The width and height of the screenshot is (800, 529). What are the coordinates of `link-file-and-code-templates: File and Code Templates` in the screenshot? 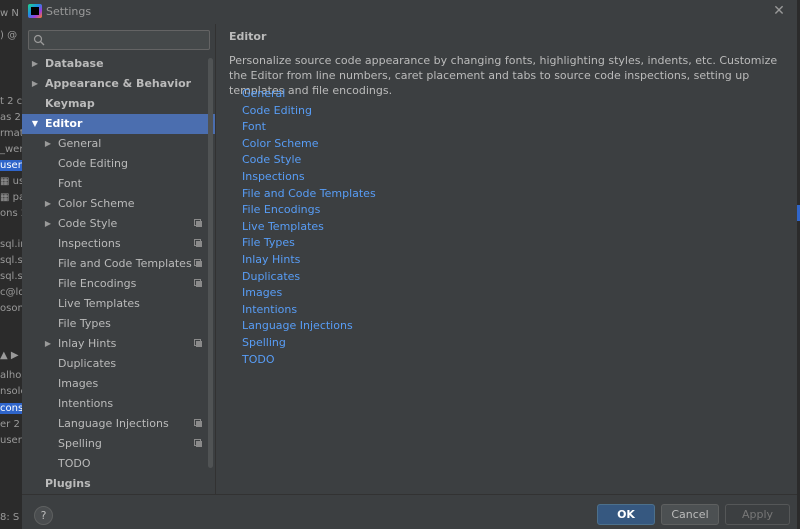 It's located at (309, 193).